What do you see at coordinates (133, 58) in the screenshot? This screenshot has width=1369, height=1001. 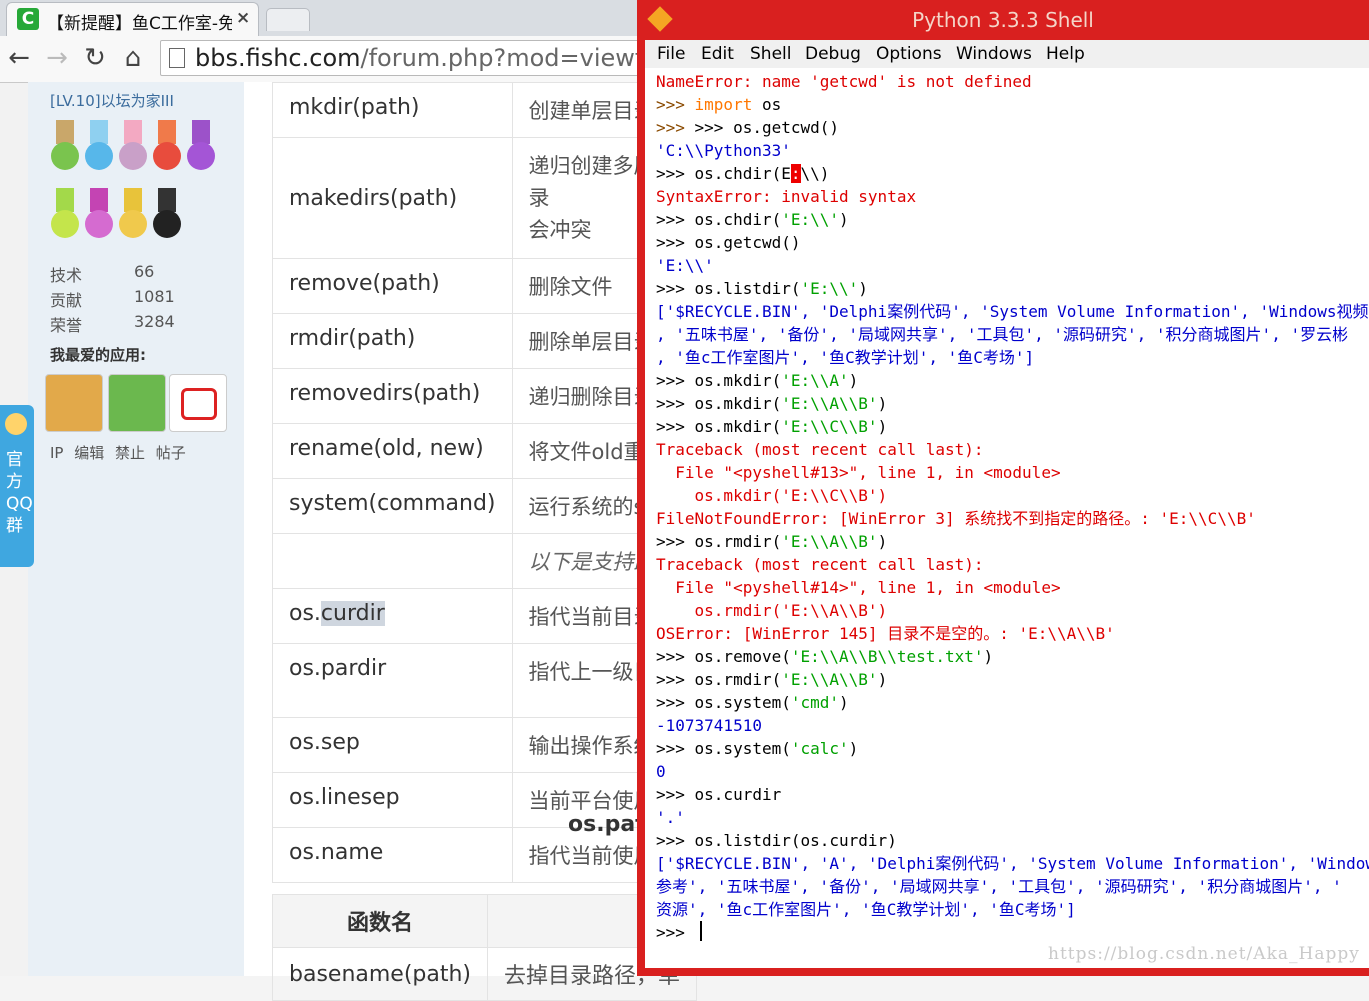 I see `home-icon: ⌂` at bounding box center [133, 58].